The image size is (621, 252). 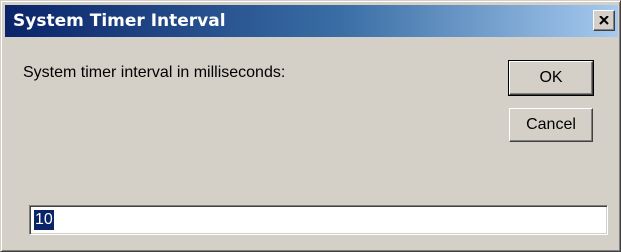 I want to click on close-icon, so click(x=604, y=20).